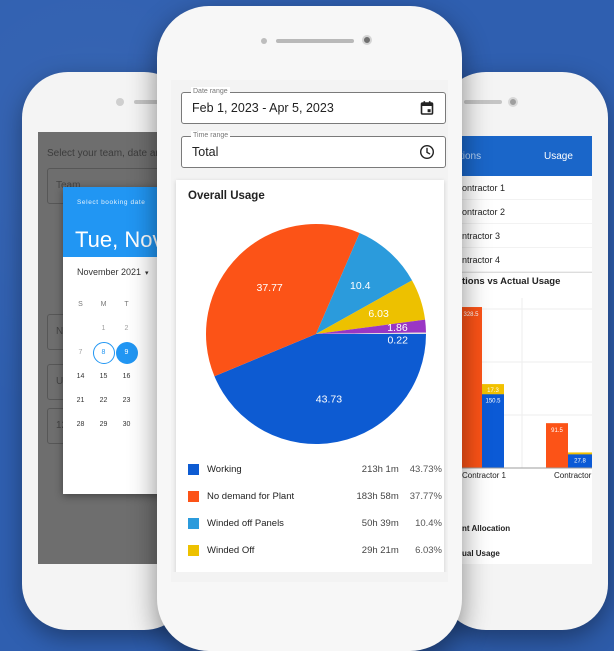 The image size is (614, 651). I want to click on calendar-day: 15, so click(103, 377).